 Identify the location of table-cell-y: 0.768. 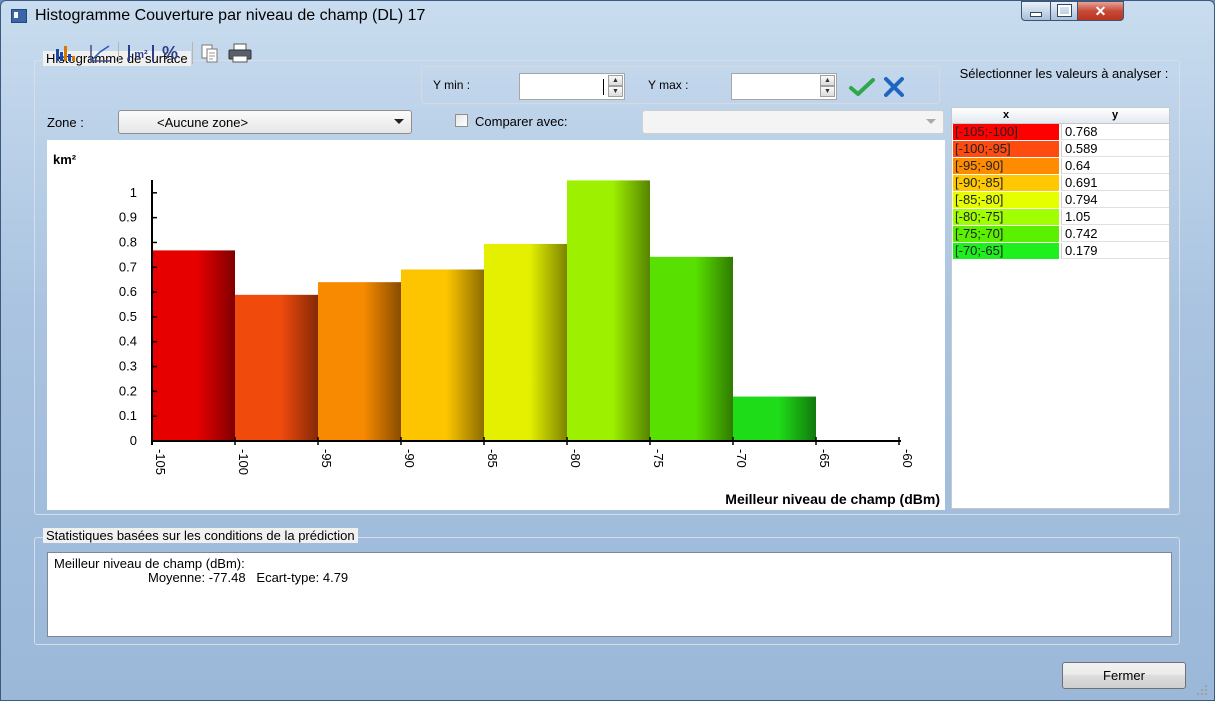
(1115, 132).